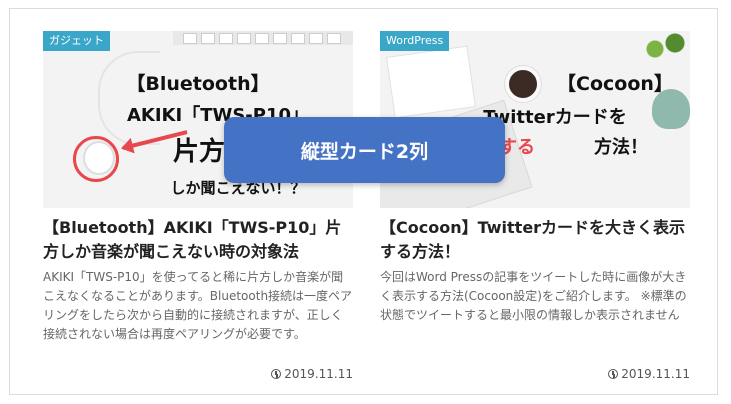 The height and width of the screenshot is (404, 731). I want to click on layout-label-text: 縦型カード2列, so click(364, 151).